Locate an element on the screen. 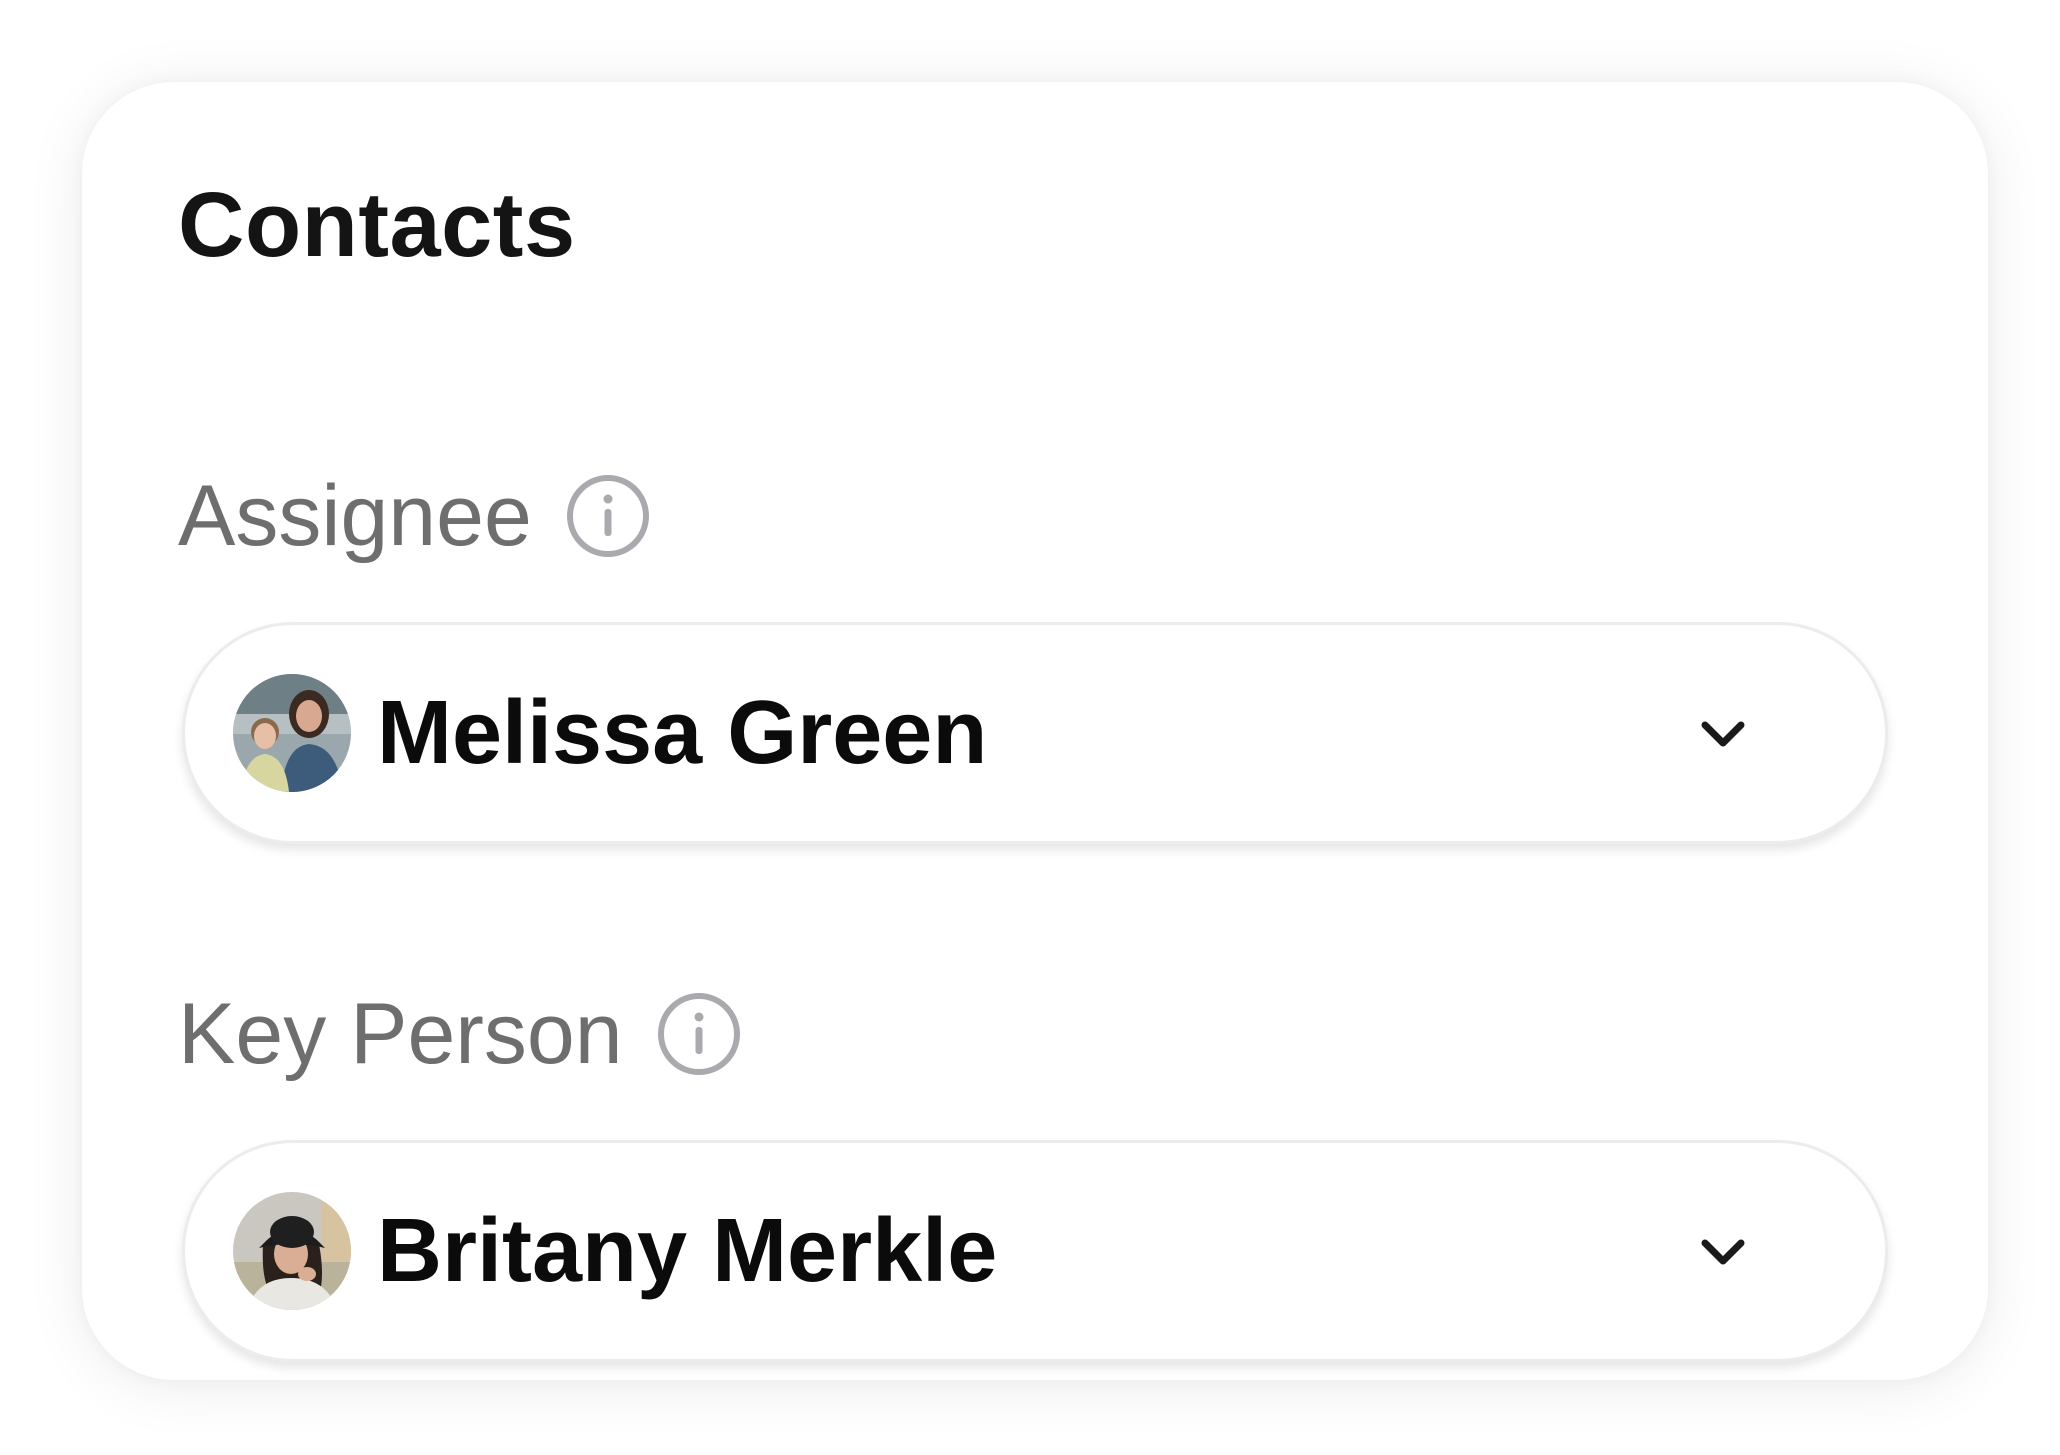  key-person-label-row: Key Person is located at coordinates (460, 1034).